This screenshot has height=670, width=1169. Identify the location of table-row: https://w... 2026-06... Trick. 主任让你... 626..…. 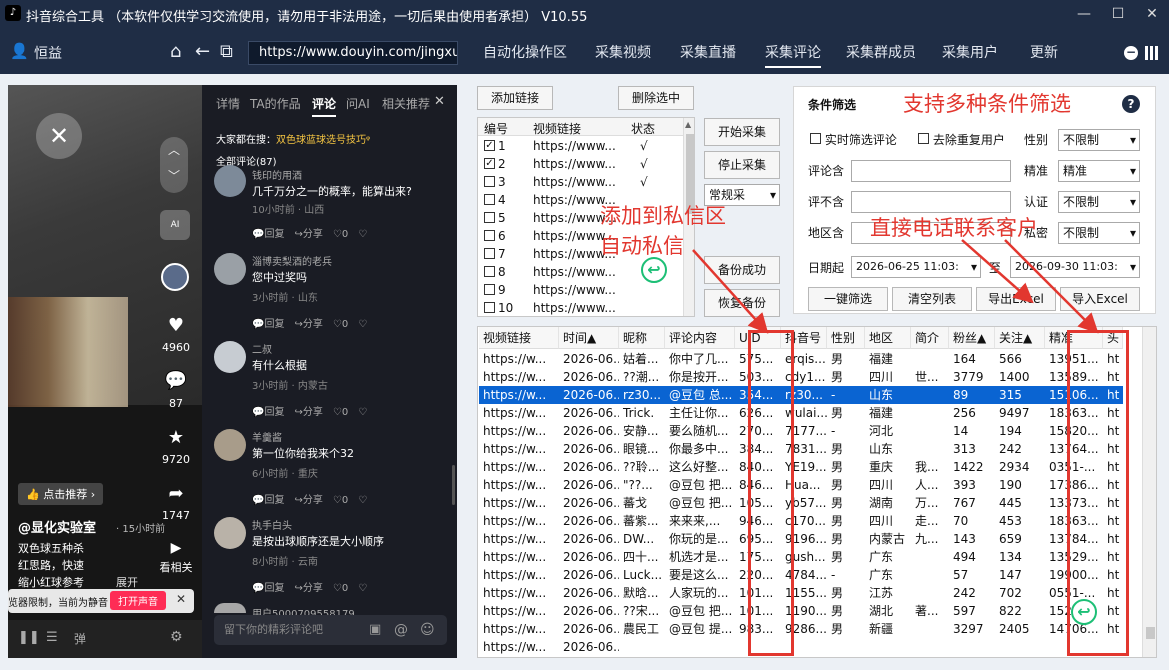
(810, 413).